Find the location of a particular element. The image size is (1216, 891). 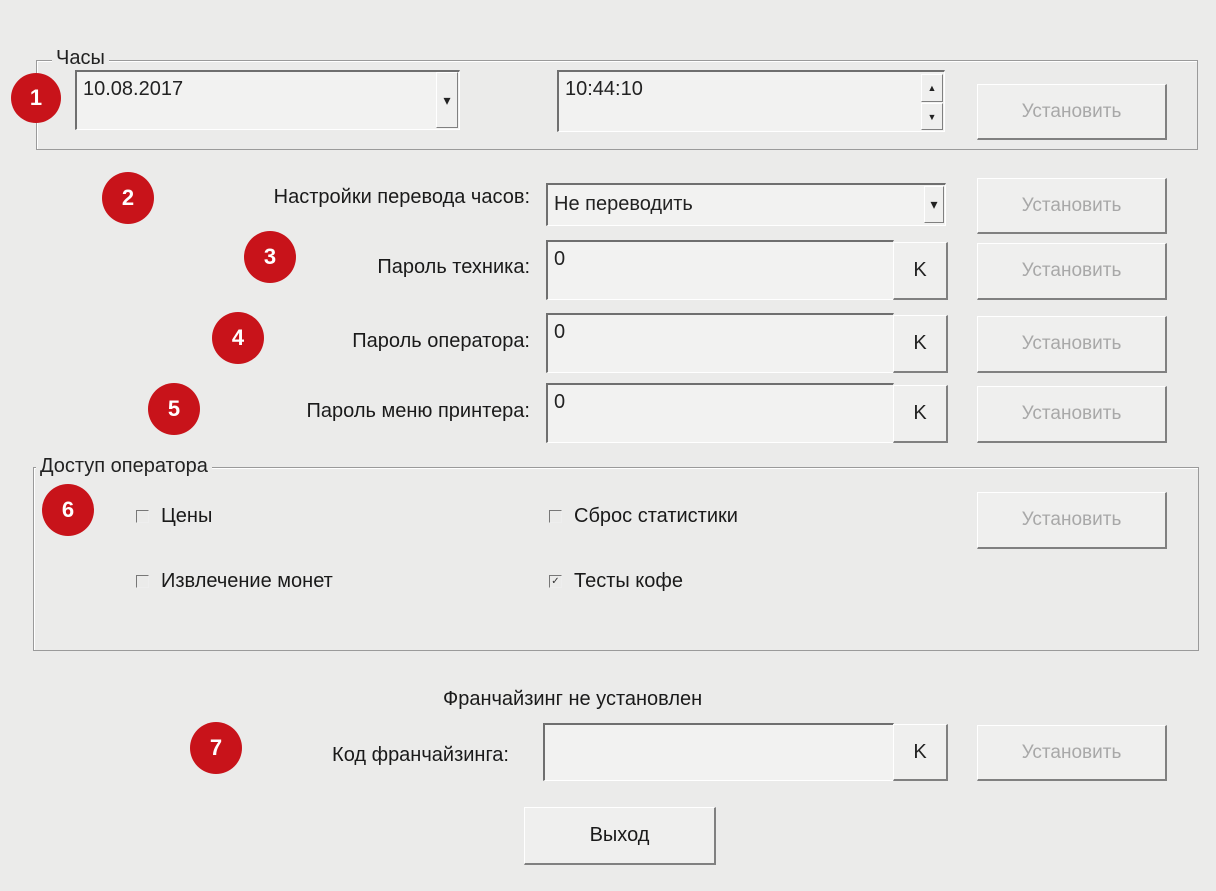

exit-button: Выход is located at coordinates (620, 836).